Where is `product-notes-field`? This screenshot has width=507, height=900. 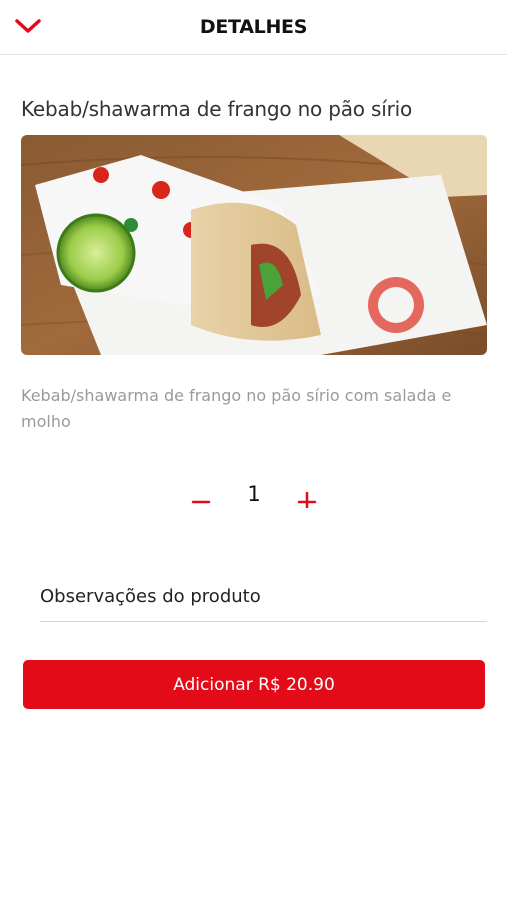
product-notes-field is located at coordinates (263, 597).